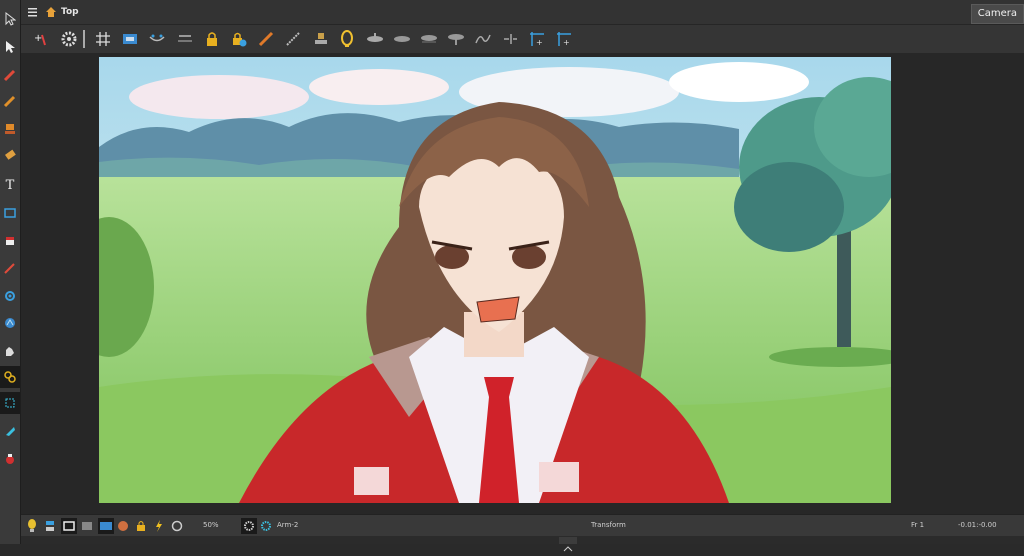 The image size is (1024, 556). Describe the element at coordinates (568, 544) in the screenshot. I see `collapse-chevron-icon` at that location.